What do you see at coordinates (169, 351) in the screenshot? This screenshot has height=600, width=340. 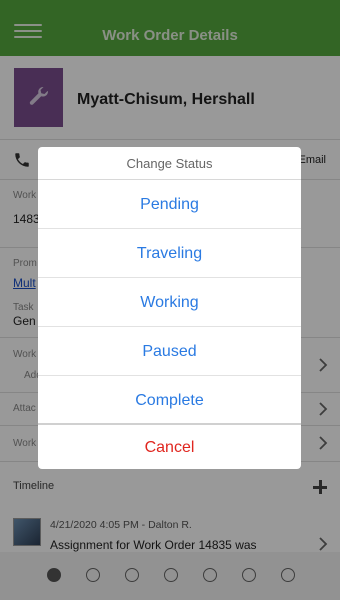 I see `status-option-paused: Paused` at bounding box center [169, 351].